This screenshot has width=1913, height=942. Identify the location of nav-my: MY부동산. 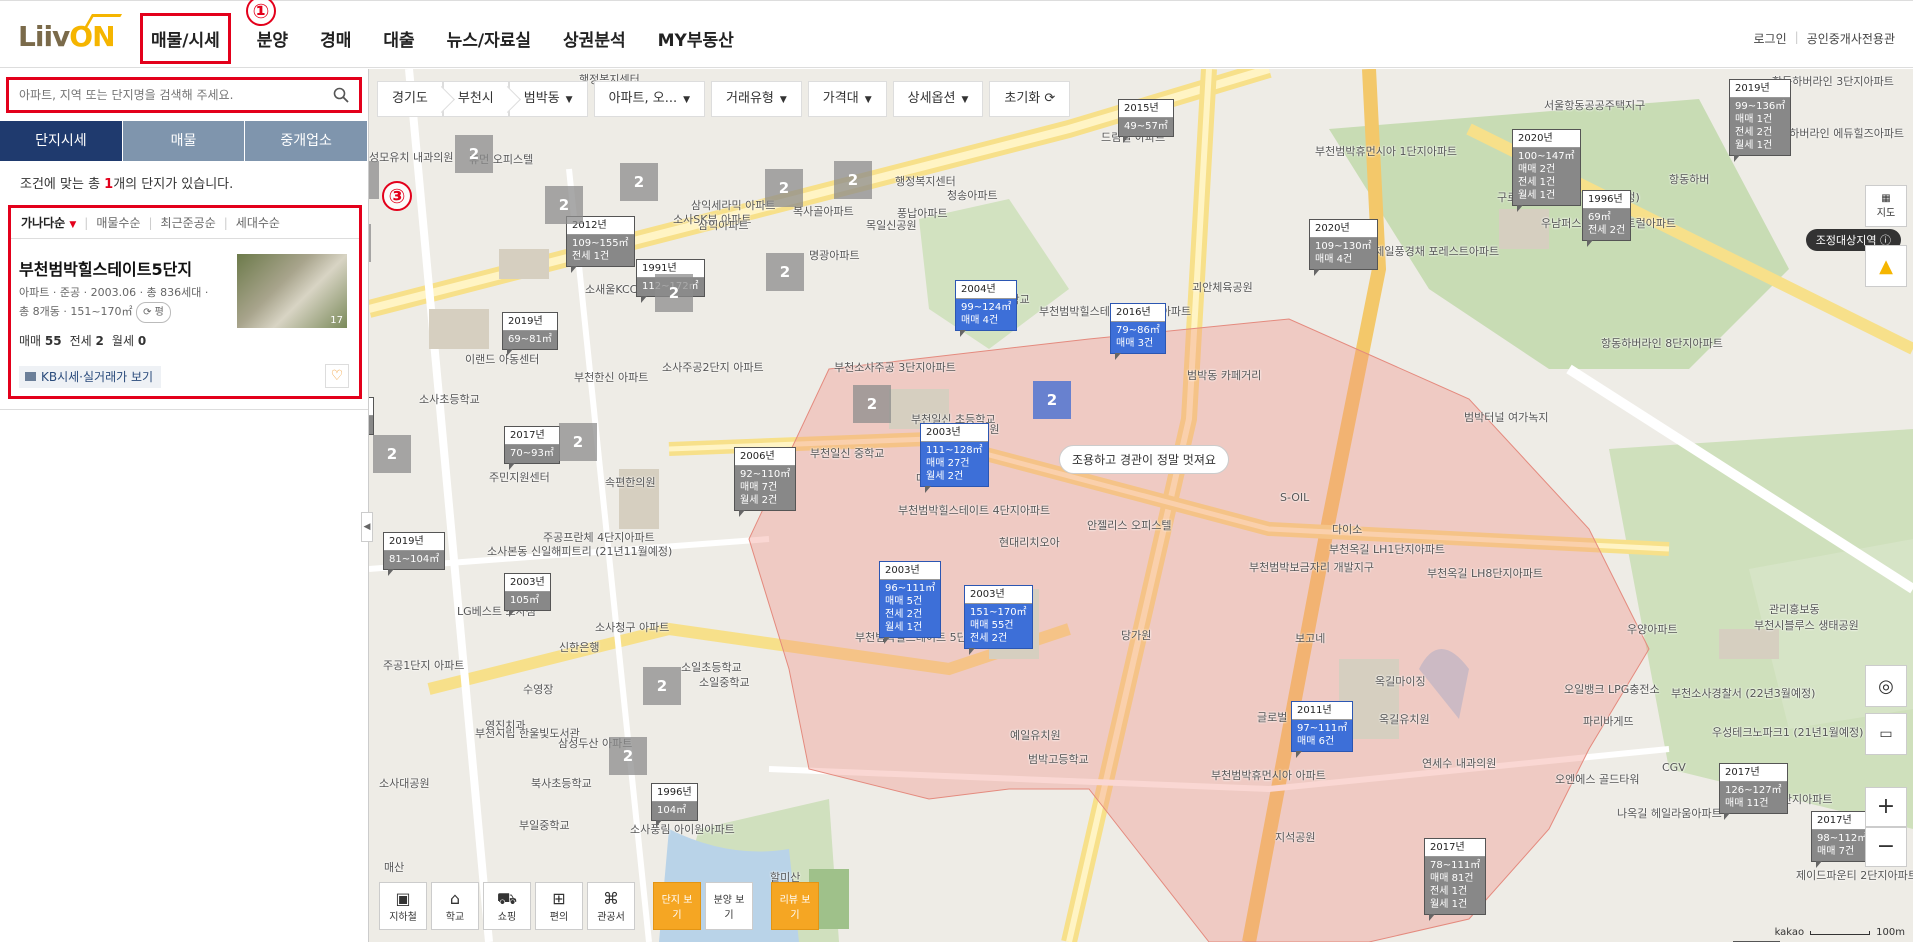
(696, 38).